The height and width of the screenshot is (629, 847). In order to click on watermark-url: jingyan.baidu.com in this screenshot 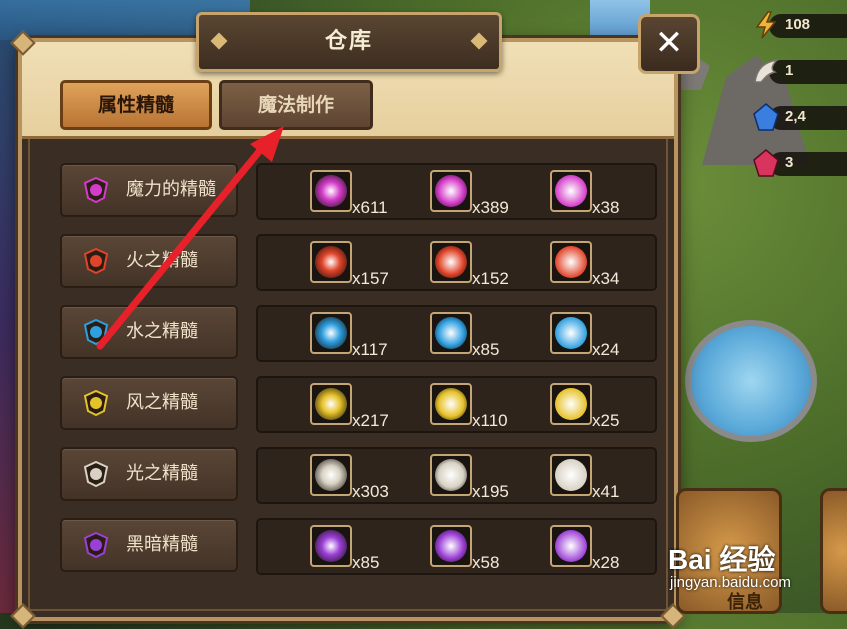, I will do `click(730, 582)`.